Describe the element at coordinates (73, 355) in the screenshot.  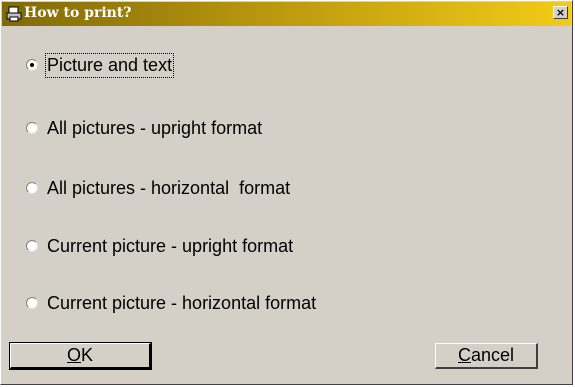
I see `ok-accel: O` at that location.